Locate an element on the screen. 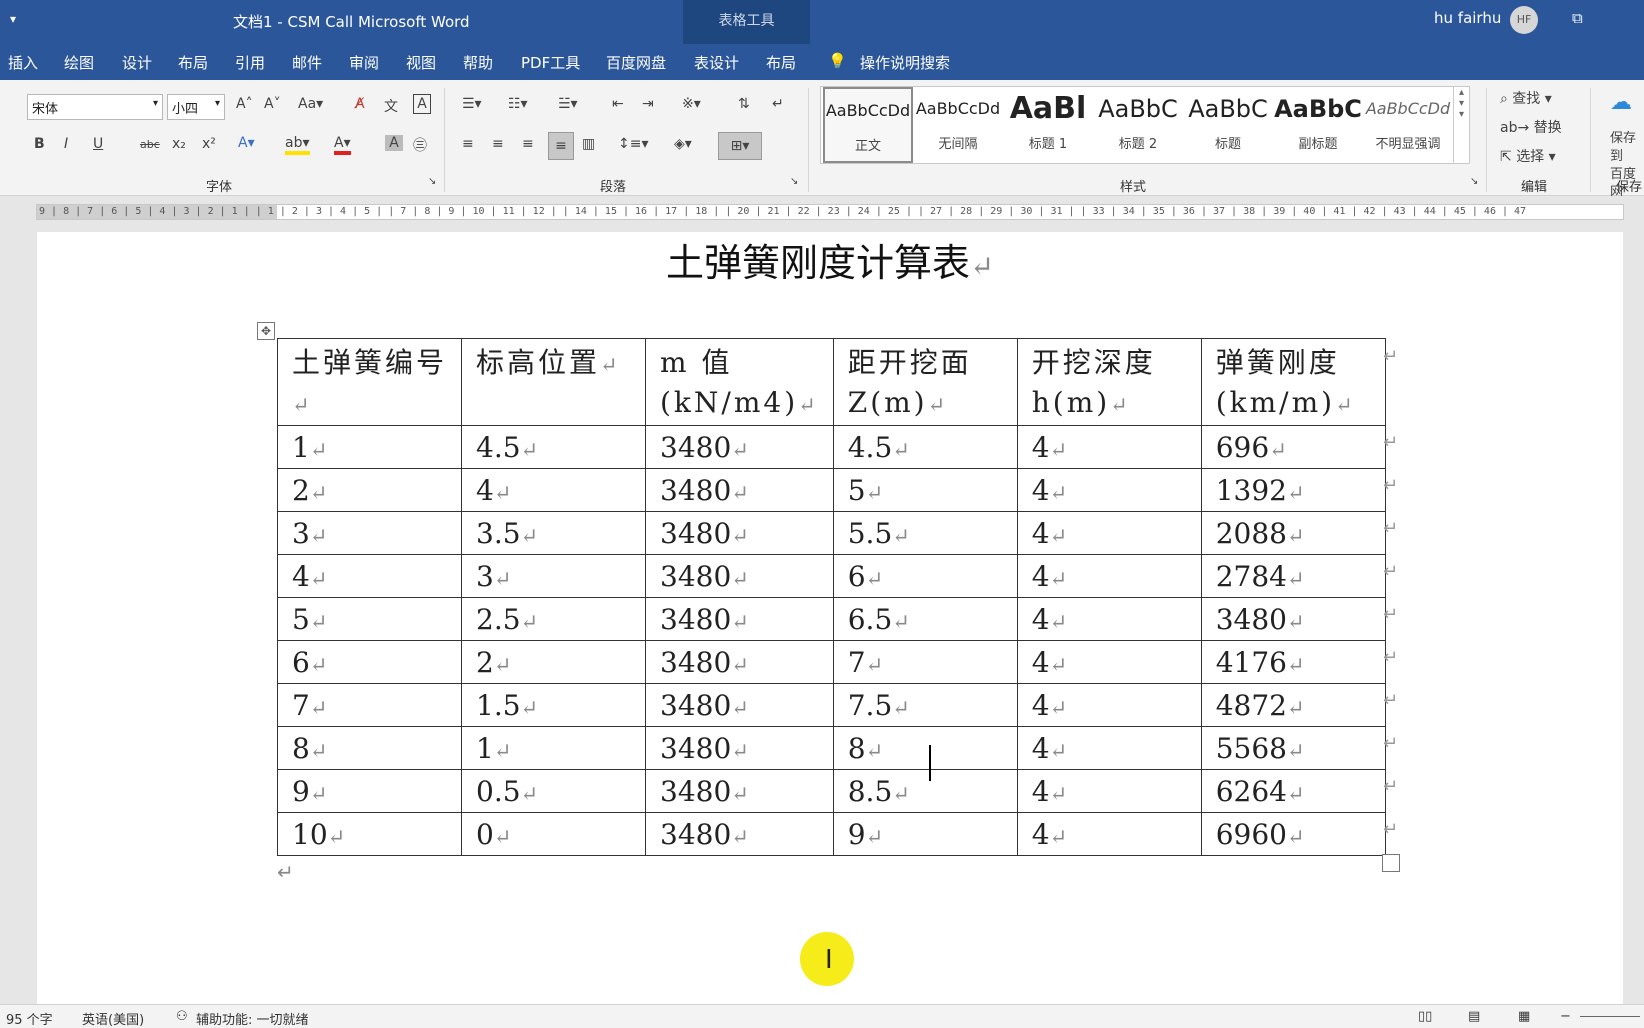 This screenshot has height=1028, width=1644. style-subtitle: AaBbC 副标题 is located at coordinates (1318, 125).